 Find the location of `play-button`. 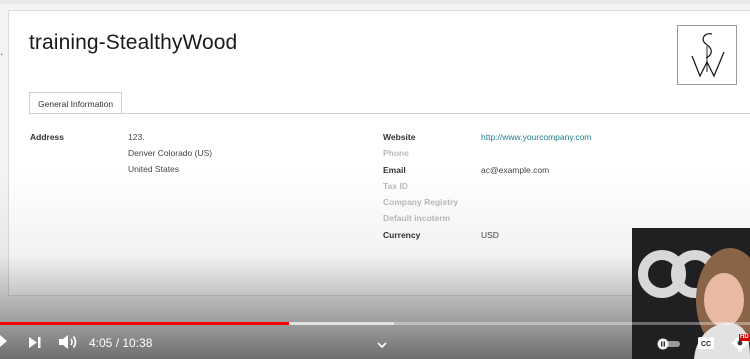

play-button is located at coordinates (4, 343).